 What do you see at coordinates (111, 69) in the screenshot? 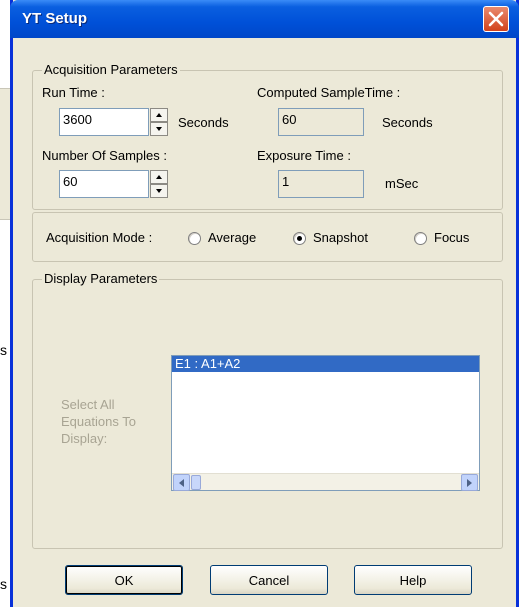
I see `acquisition-parameters-legend: Acquisition Parameters` at bounding box center [111, 69].